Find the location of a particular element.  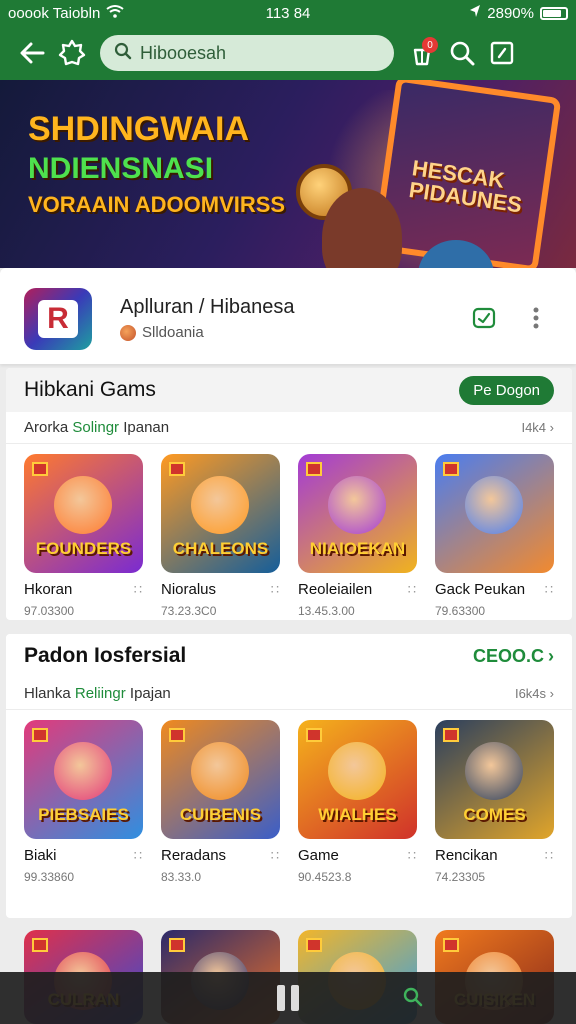

section-count-label: I4k4 is located at coordinates (534, 427).